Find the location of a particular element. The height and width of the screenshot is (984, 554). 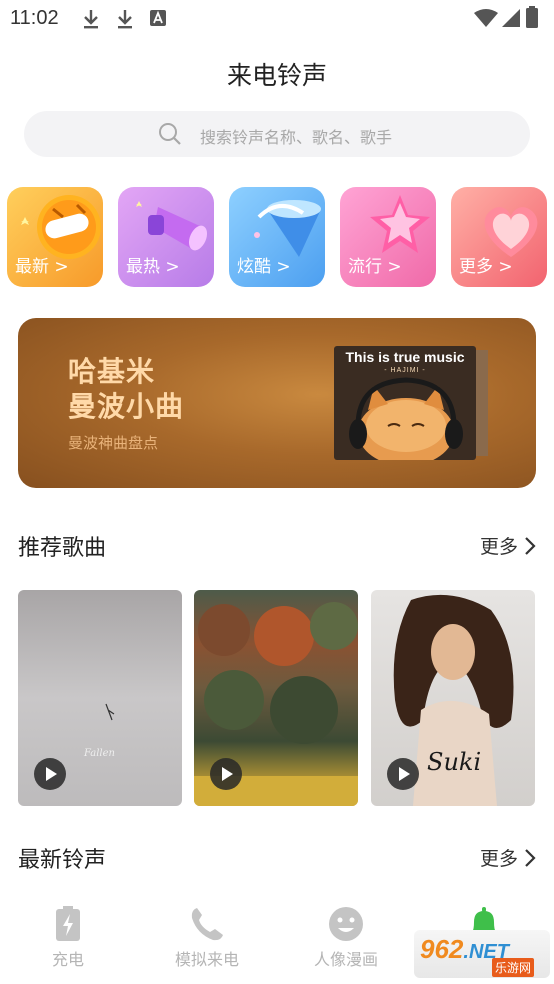

recommended-more-link: 更多 is located at coordinates (508, 545).